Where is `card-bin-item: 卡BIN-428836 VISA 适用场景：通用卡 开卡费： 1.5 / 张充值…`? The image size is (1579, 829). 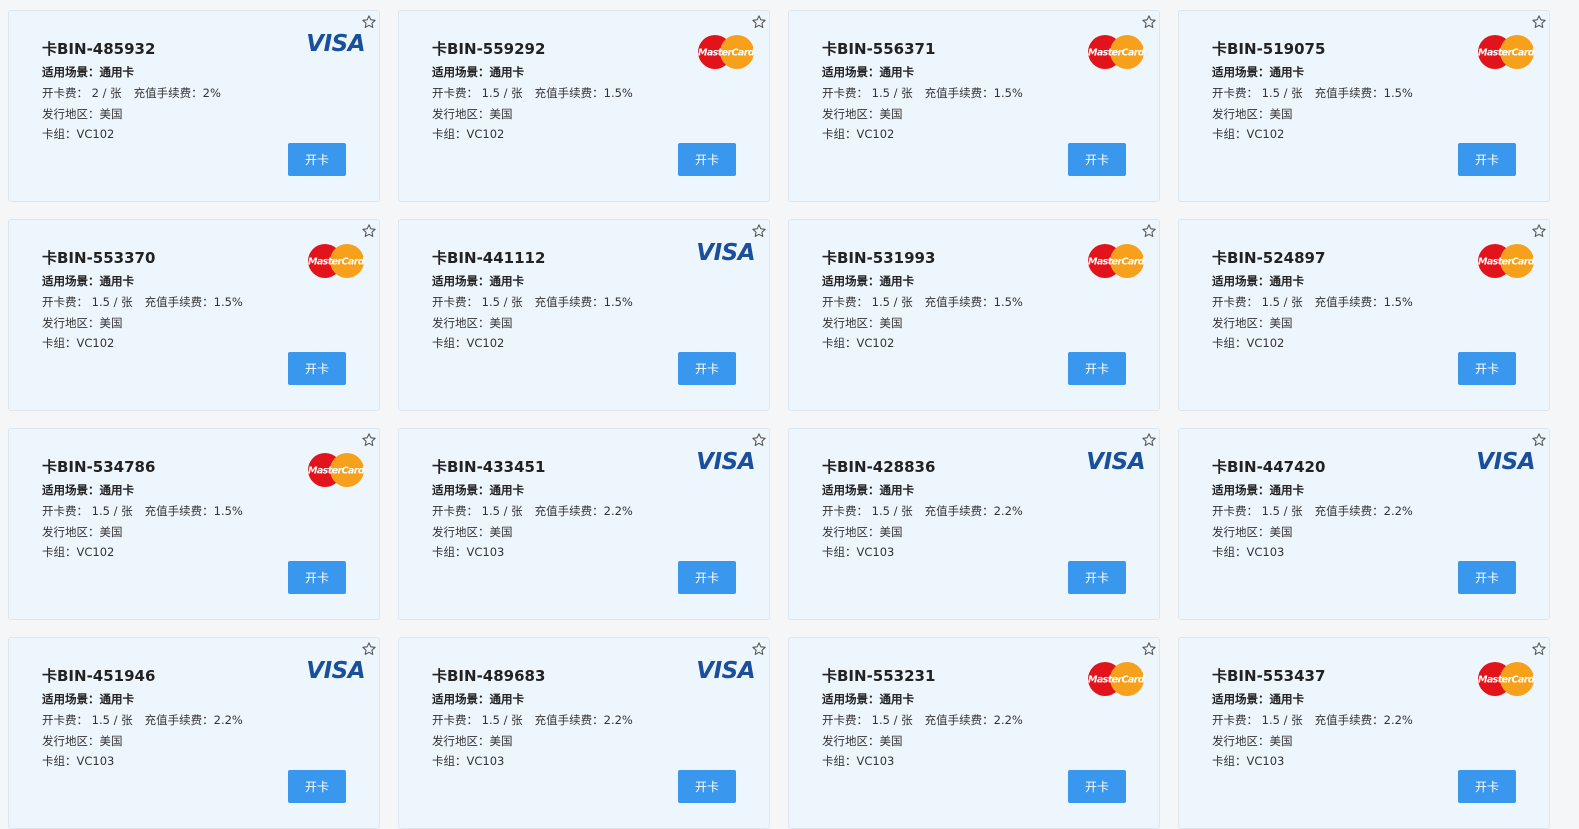 card-bin-item: 卡BIN-428836 VISA 适用场景：通用卡 开卡费： 1.5 / 张充值… is located at coordinates (974, 524).